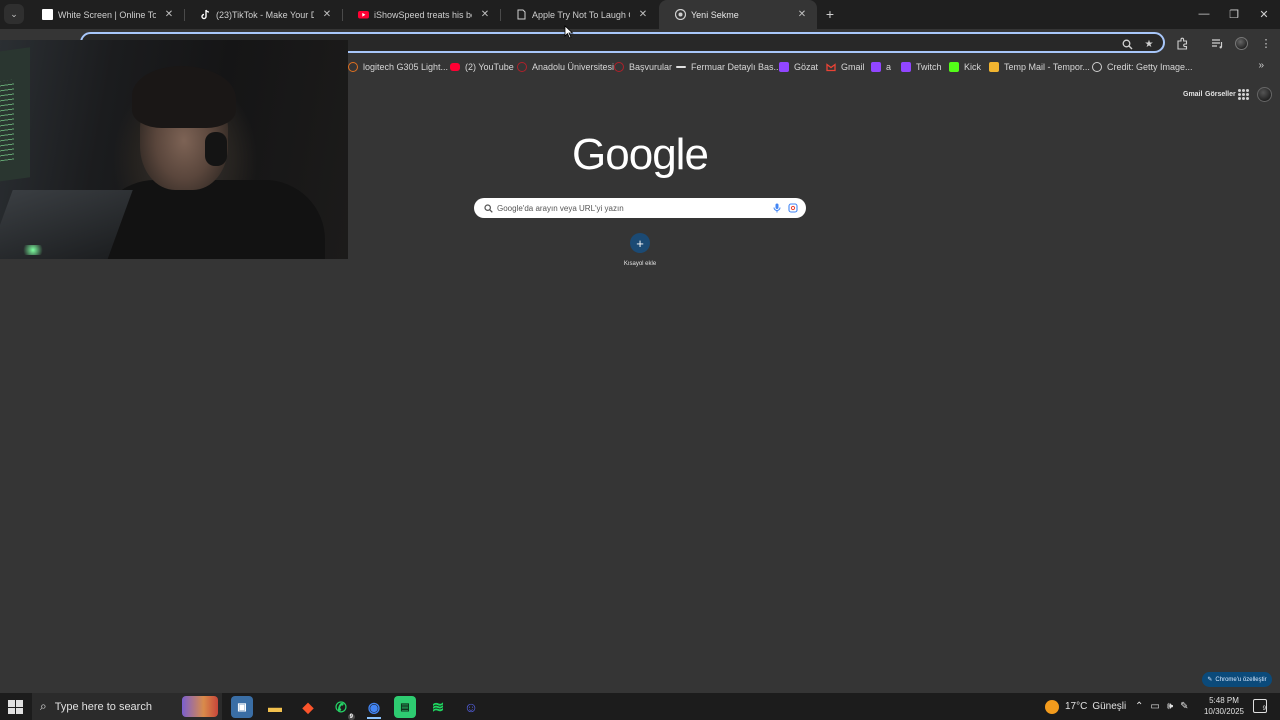 This screenshot has width=1280, height=720. Describe the element at coordinates (1241, 679) in the screenshot. I see `customize-label: Chrome'u özelleştir` at that location.